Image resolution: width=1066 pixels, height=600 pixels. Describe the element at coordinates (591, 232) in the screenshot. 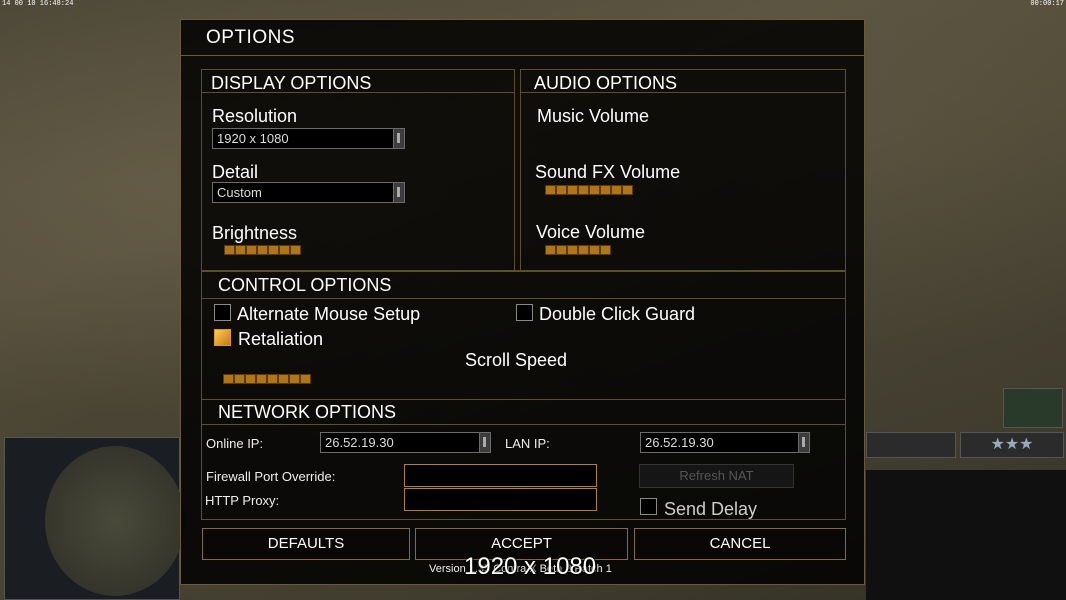

I see `voice-volume-label: Voice Volume` at that location.